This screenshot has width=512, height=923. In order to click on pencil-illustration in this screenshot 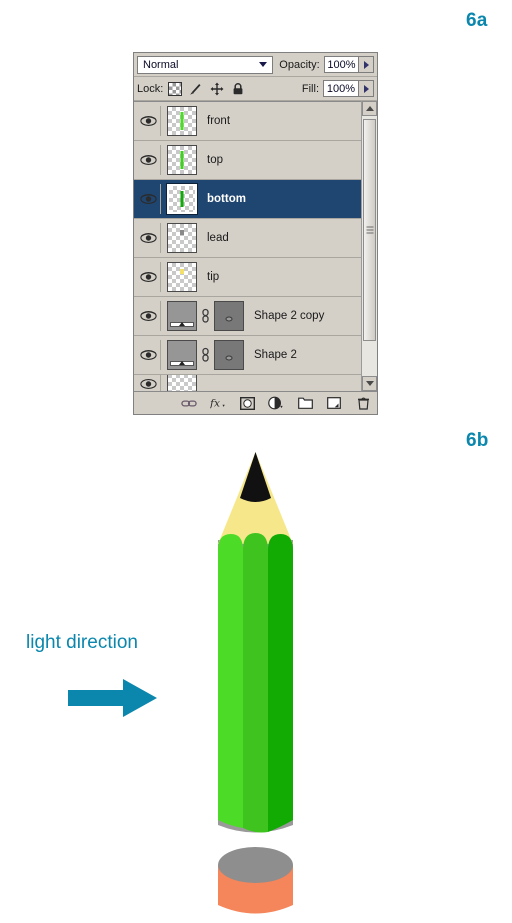, I will do `click(255, 683)`.